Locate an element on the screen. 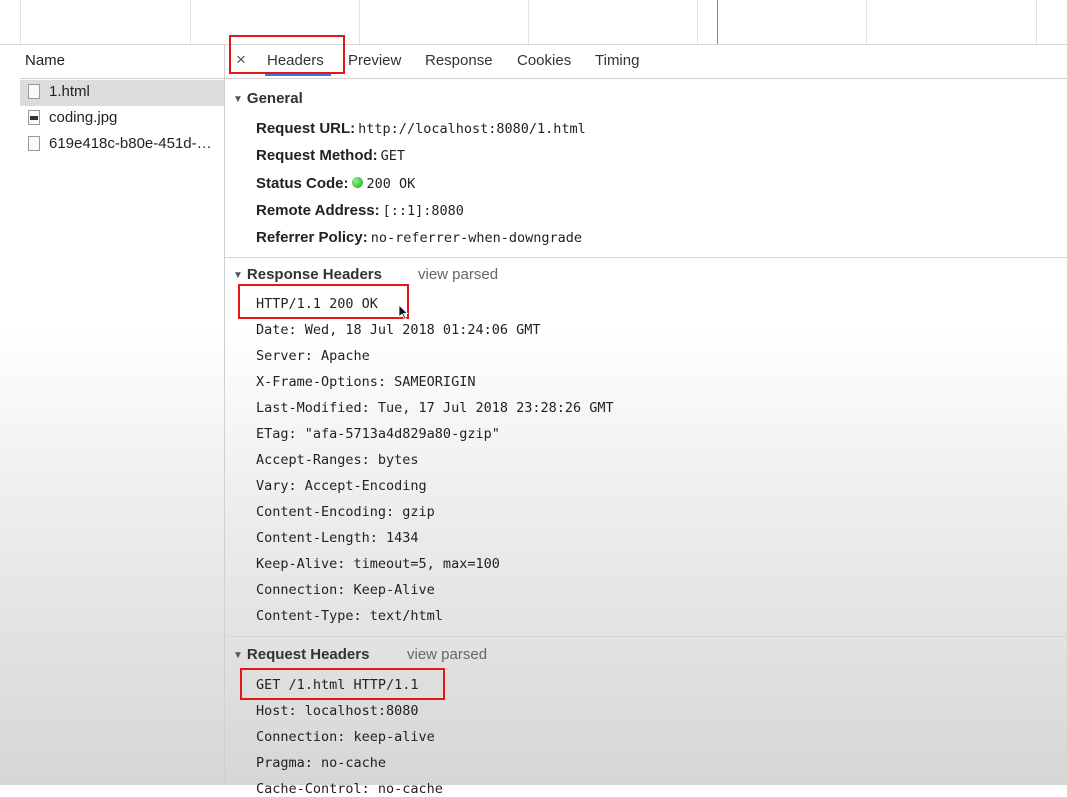 This screenshot has width=1067, height=797. general-section-title: General is located at coordinates (274, 98).